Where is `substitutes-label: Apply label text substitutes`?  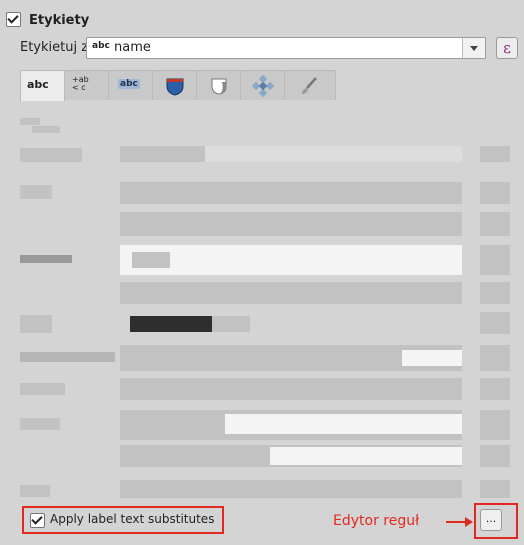 substitutes-label: Apply label text substitutes is located at coordinates (132, 519).